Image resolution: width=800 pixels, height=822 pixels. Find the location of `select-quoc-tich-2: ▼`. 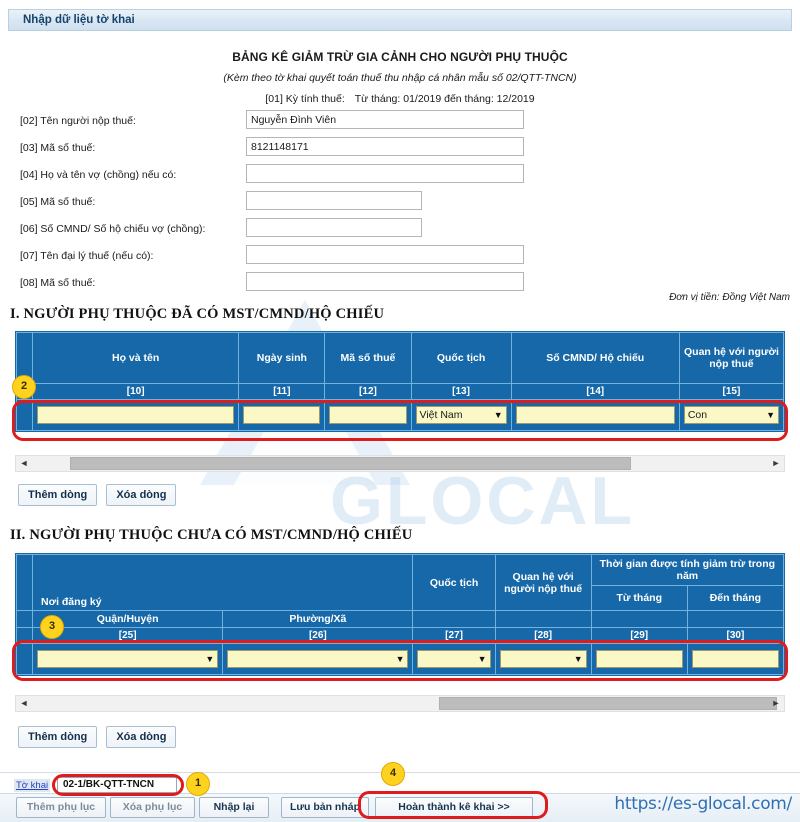

select-quoc-tich-2: ▼ is located at coordinates (454, 659).